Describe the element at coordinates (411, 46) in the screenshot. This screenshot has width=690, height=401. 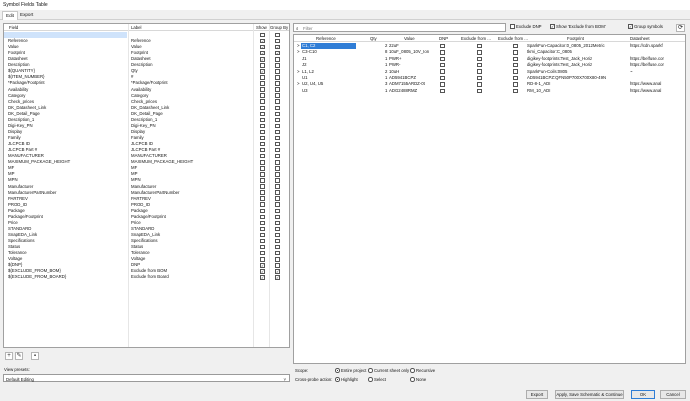
I see `cell-value: 22uF` at that location.